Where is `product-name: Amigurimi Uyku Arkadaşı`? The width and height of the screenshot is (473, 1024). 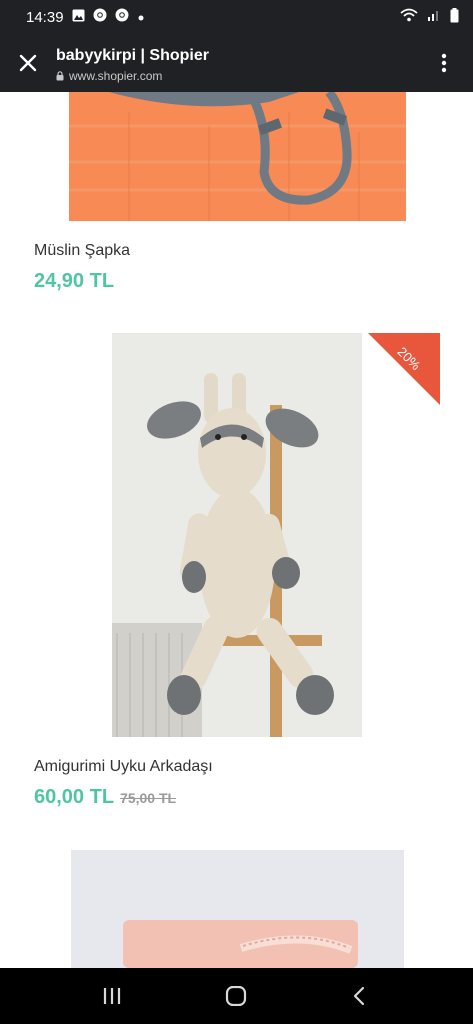
product-name: Amigurimi Uyku Arkadaşı is located at coordinates (123, 767).